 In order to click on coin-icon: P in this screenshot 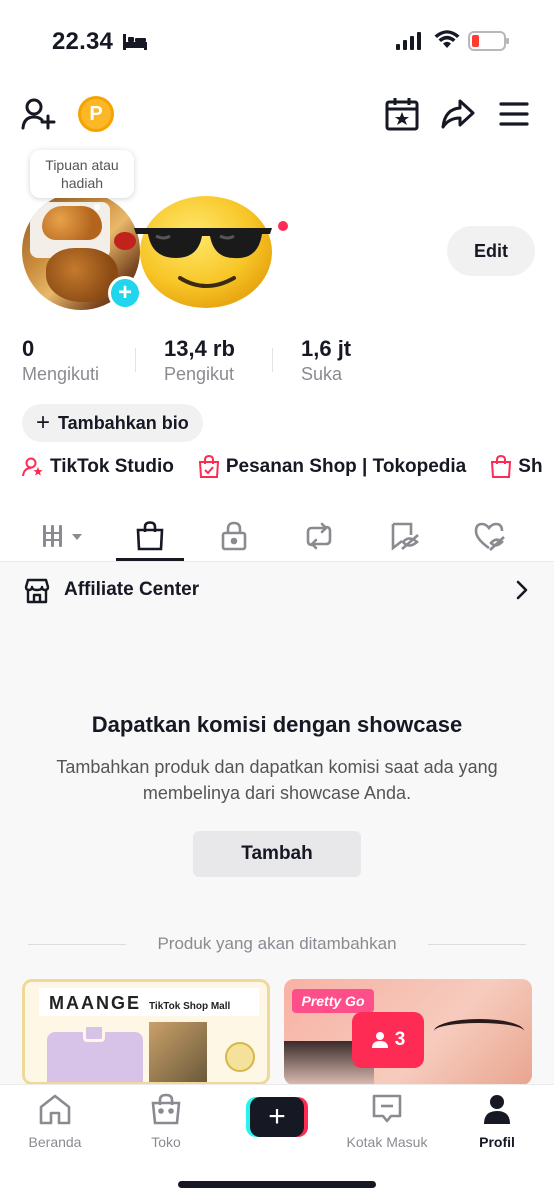, I will do `click(96, 114)`.